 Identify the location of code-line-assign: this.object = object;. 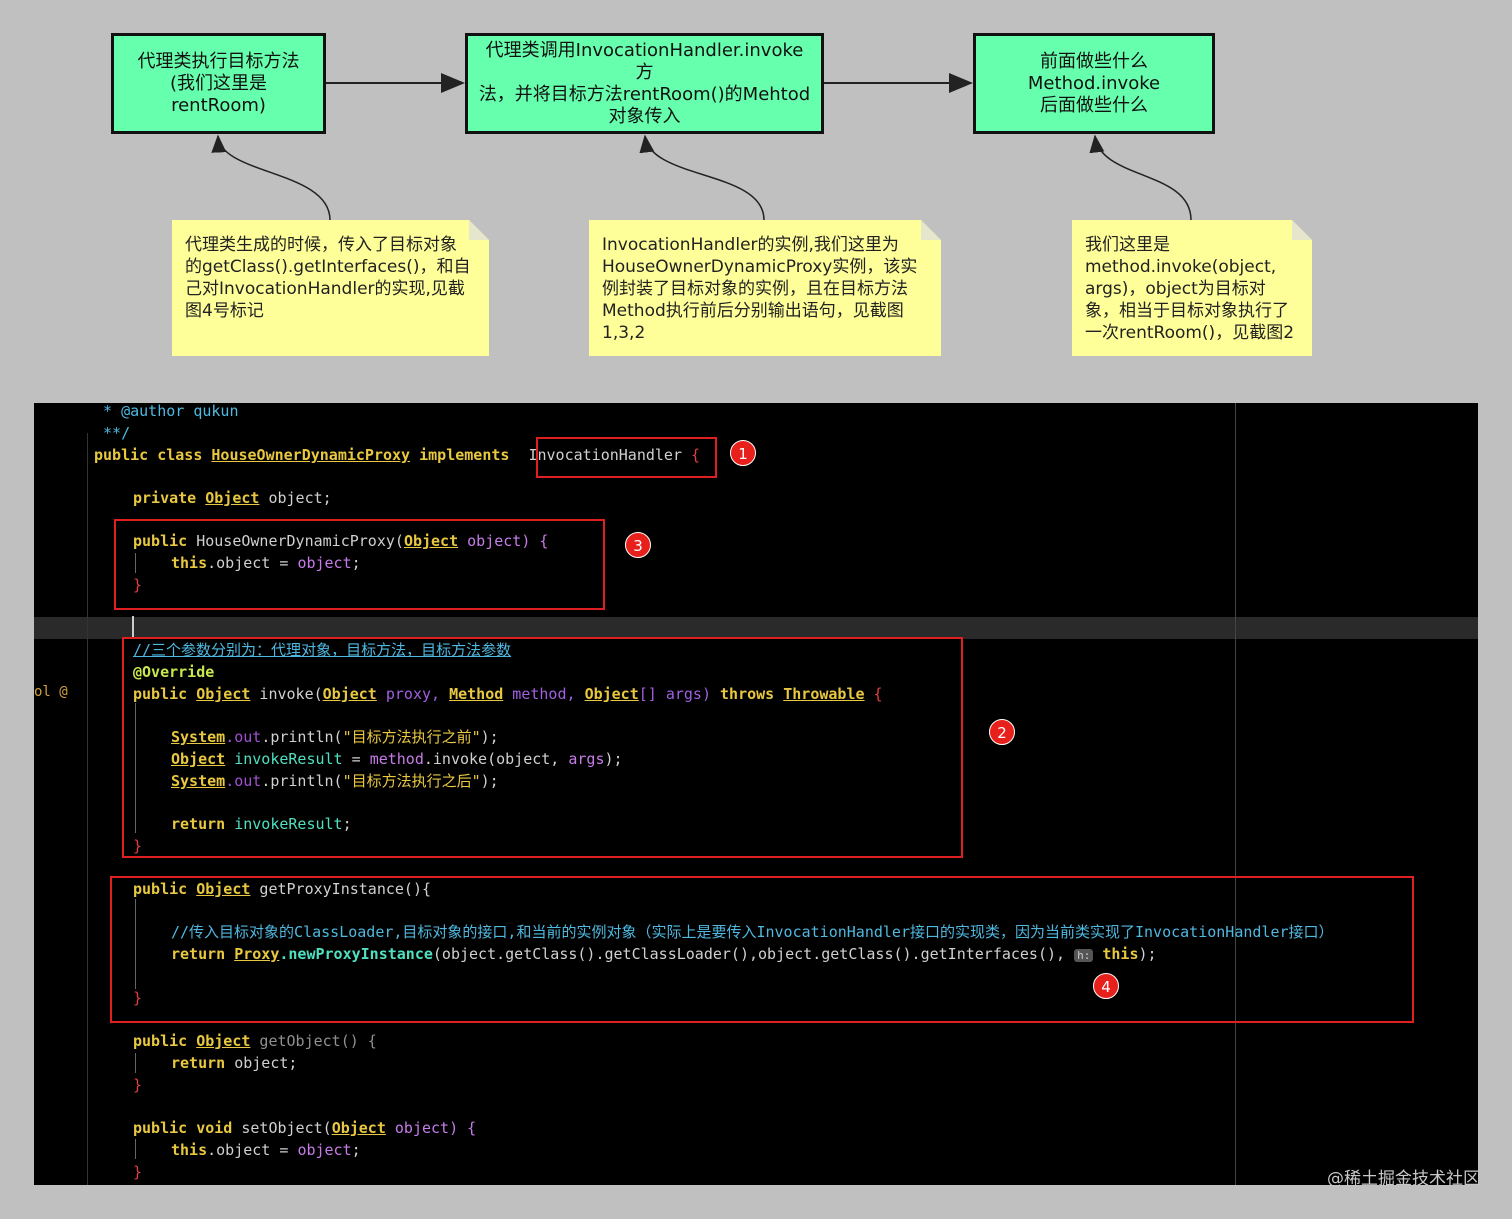
(266, 1150).